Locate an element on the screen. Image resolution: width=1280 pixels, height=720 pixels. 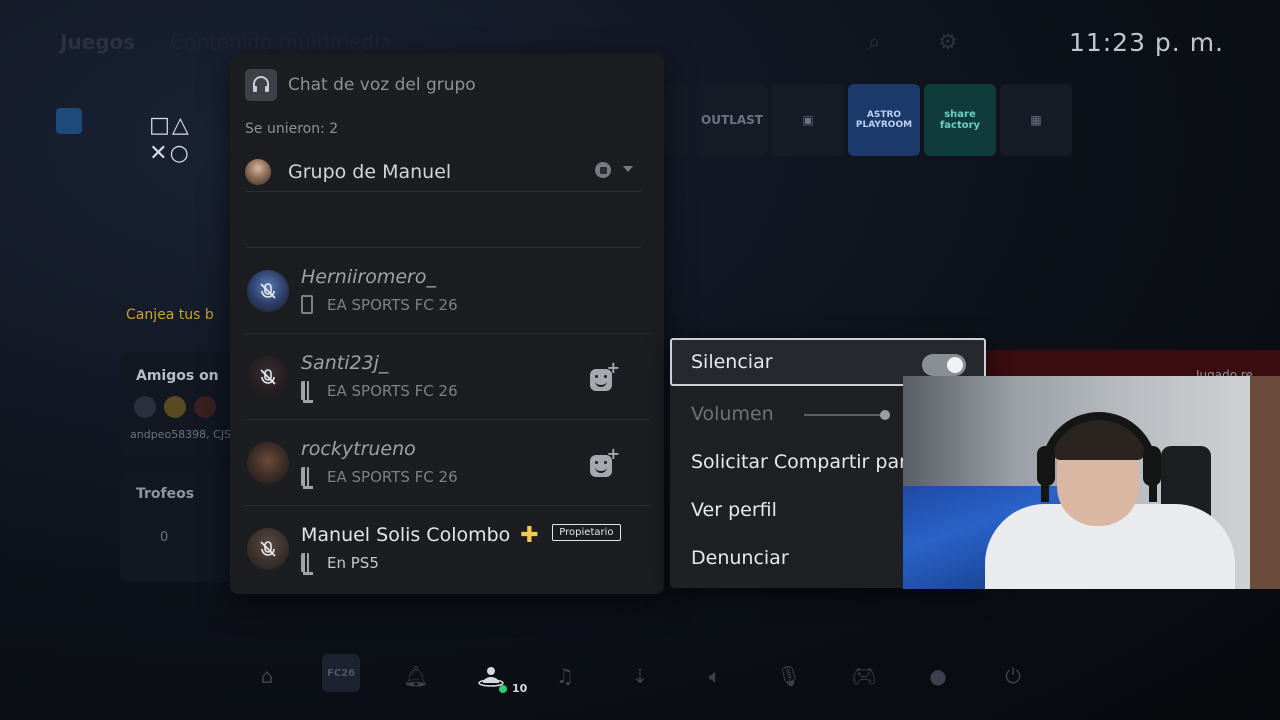
member-row: Santi23j_ EA SPORTS FC 26 + is located at coordinates (447, 377).